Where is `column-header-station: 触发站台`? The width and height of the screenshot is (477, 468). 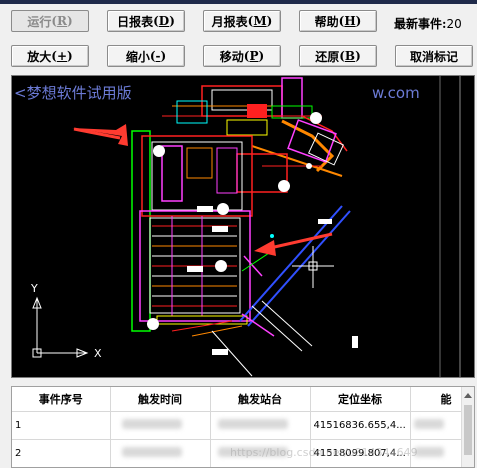
column-header-station: 触发站台 is located at coordinates (260, 399).